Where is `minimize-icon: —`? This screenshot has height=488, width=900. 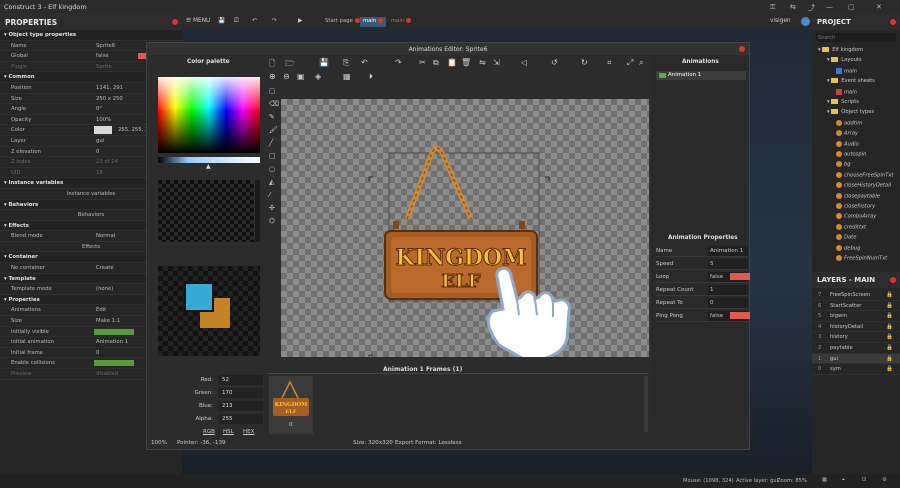 minimize-icon: — is located at coordinates (829, 7).